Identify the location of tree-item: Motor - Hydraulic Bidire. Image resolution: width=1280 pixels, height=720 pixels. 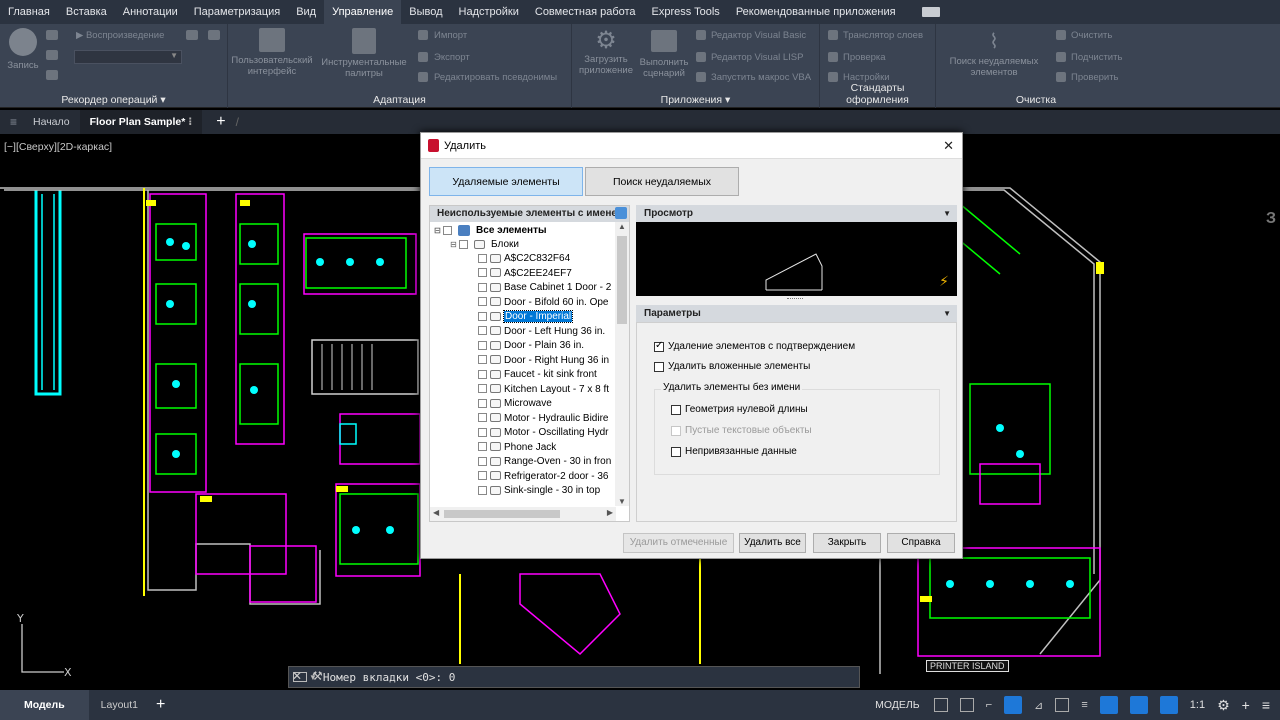
(543, 419).